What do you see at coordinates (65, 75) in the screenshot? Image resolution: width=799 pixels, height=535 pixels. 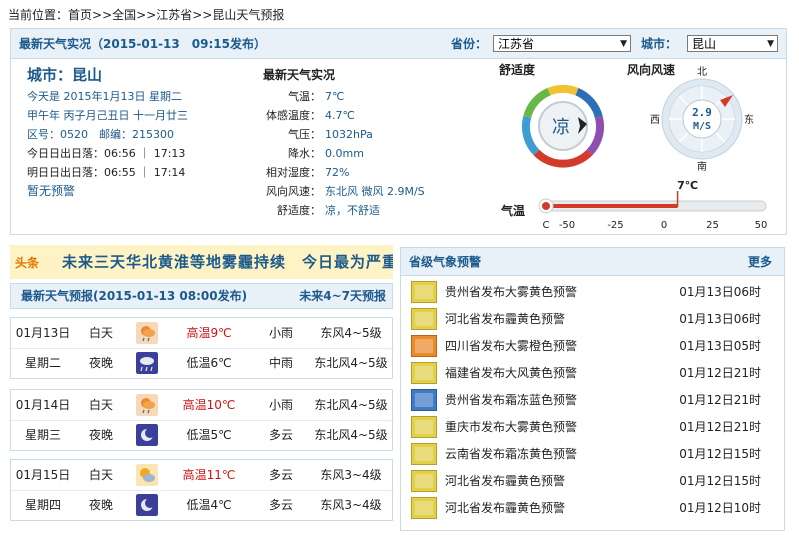 I see `city-name: 城市：昆山` at bounding box center [65, 75].